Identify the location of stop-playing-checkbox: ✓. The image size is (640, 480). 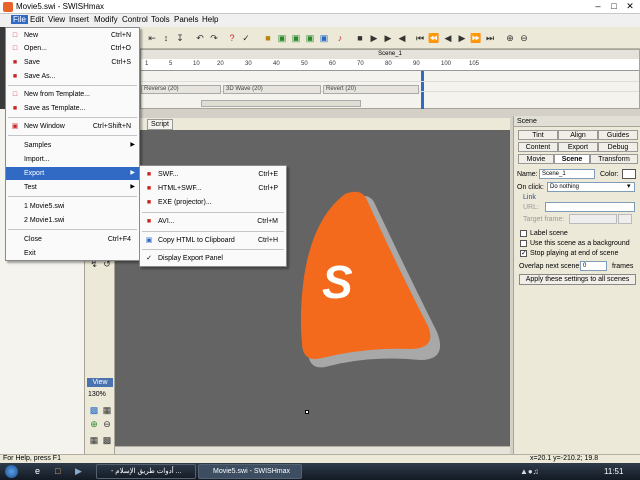
(523, 253).